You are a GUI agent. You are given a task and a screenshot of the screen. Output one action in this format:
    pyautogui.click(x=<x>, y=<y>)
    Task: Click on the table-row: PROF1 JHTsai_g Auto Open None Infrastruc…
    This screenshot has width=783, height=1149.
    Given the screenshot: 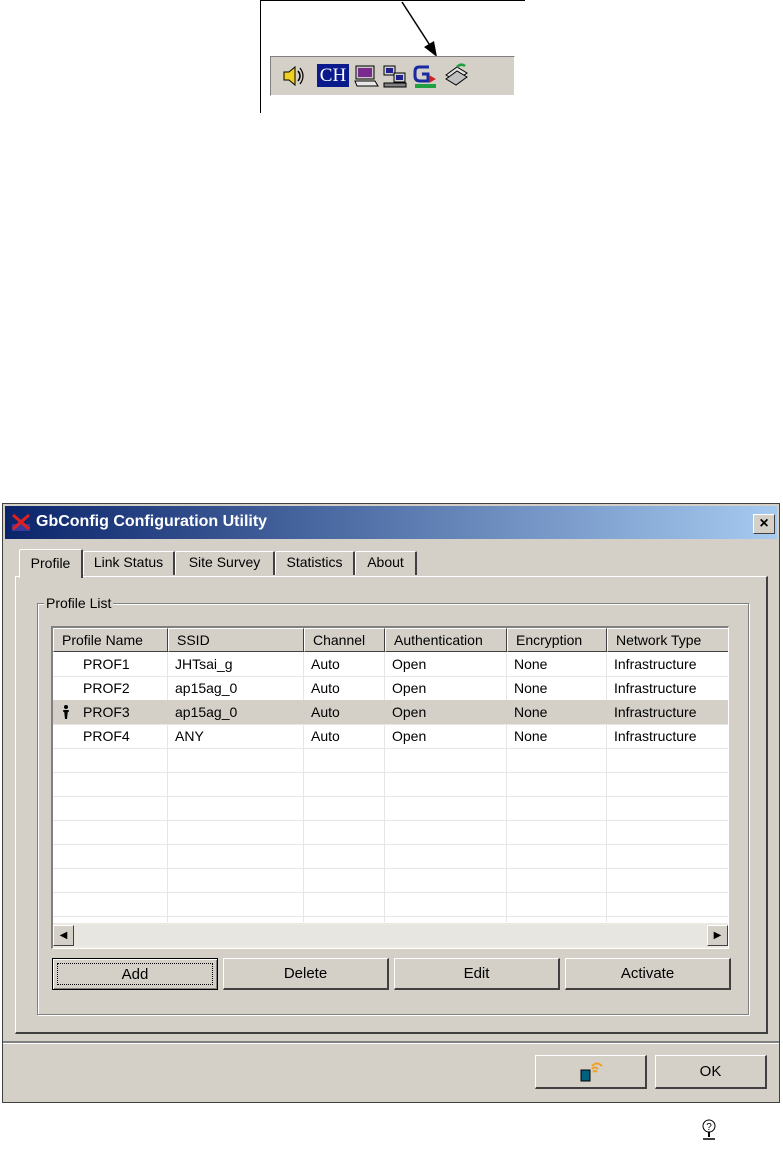 What is the action you would take?
    pyautogui.click(x=390, y=664)
    